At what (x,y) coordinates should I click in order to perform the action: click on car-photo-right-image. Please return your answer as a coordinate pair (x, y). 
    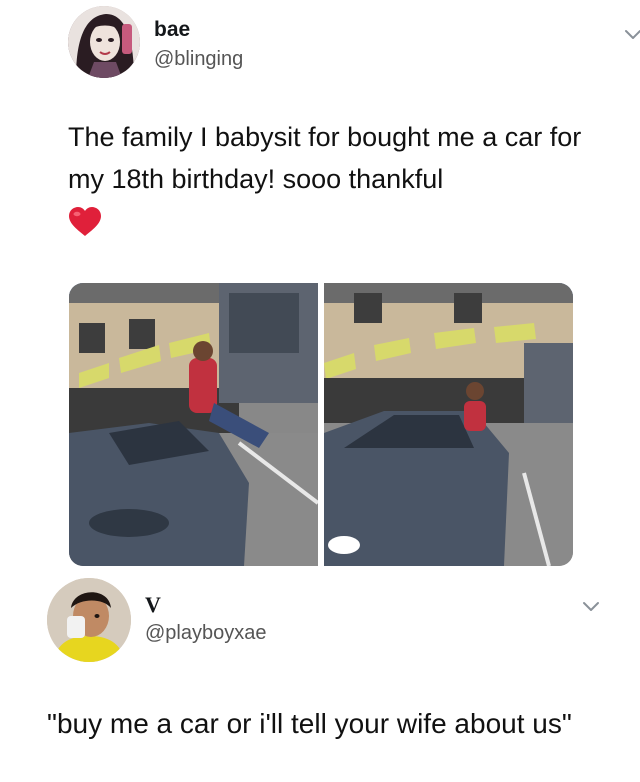
    Looking at the image, I should click on (448, 424).